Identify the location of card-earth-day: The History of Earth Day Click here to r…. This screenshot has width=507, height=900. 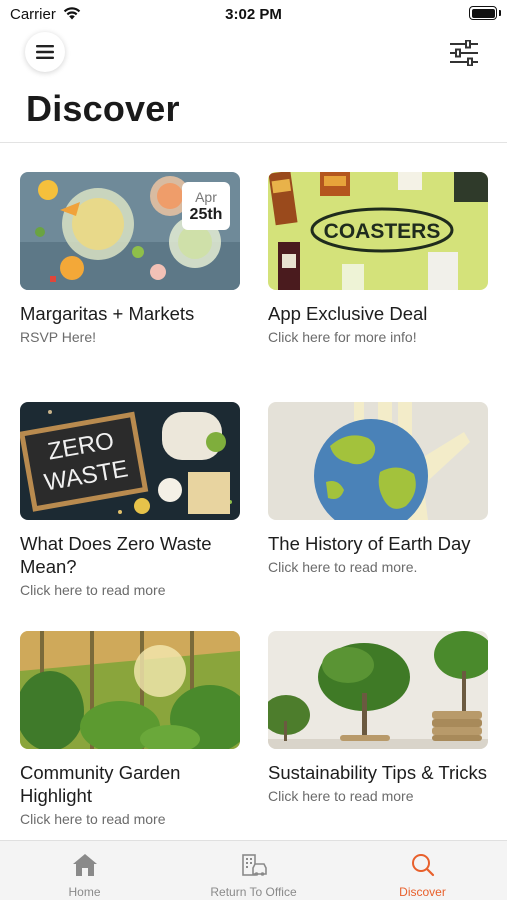
(378, 489).